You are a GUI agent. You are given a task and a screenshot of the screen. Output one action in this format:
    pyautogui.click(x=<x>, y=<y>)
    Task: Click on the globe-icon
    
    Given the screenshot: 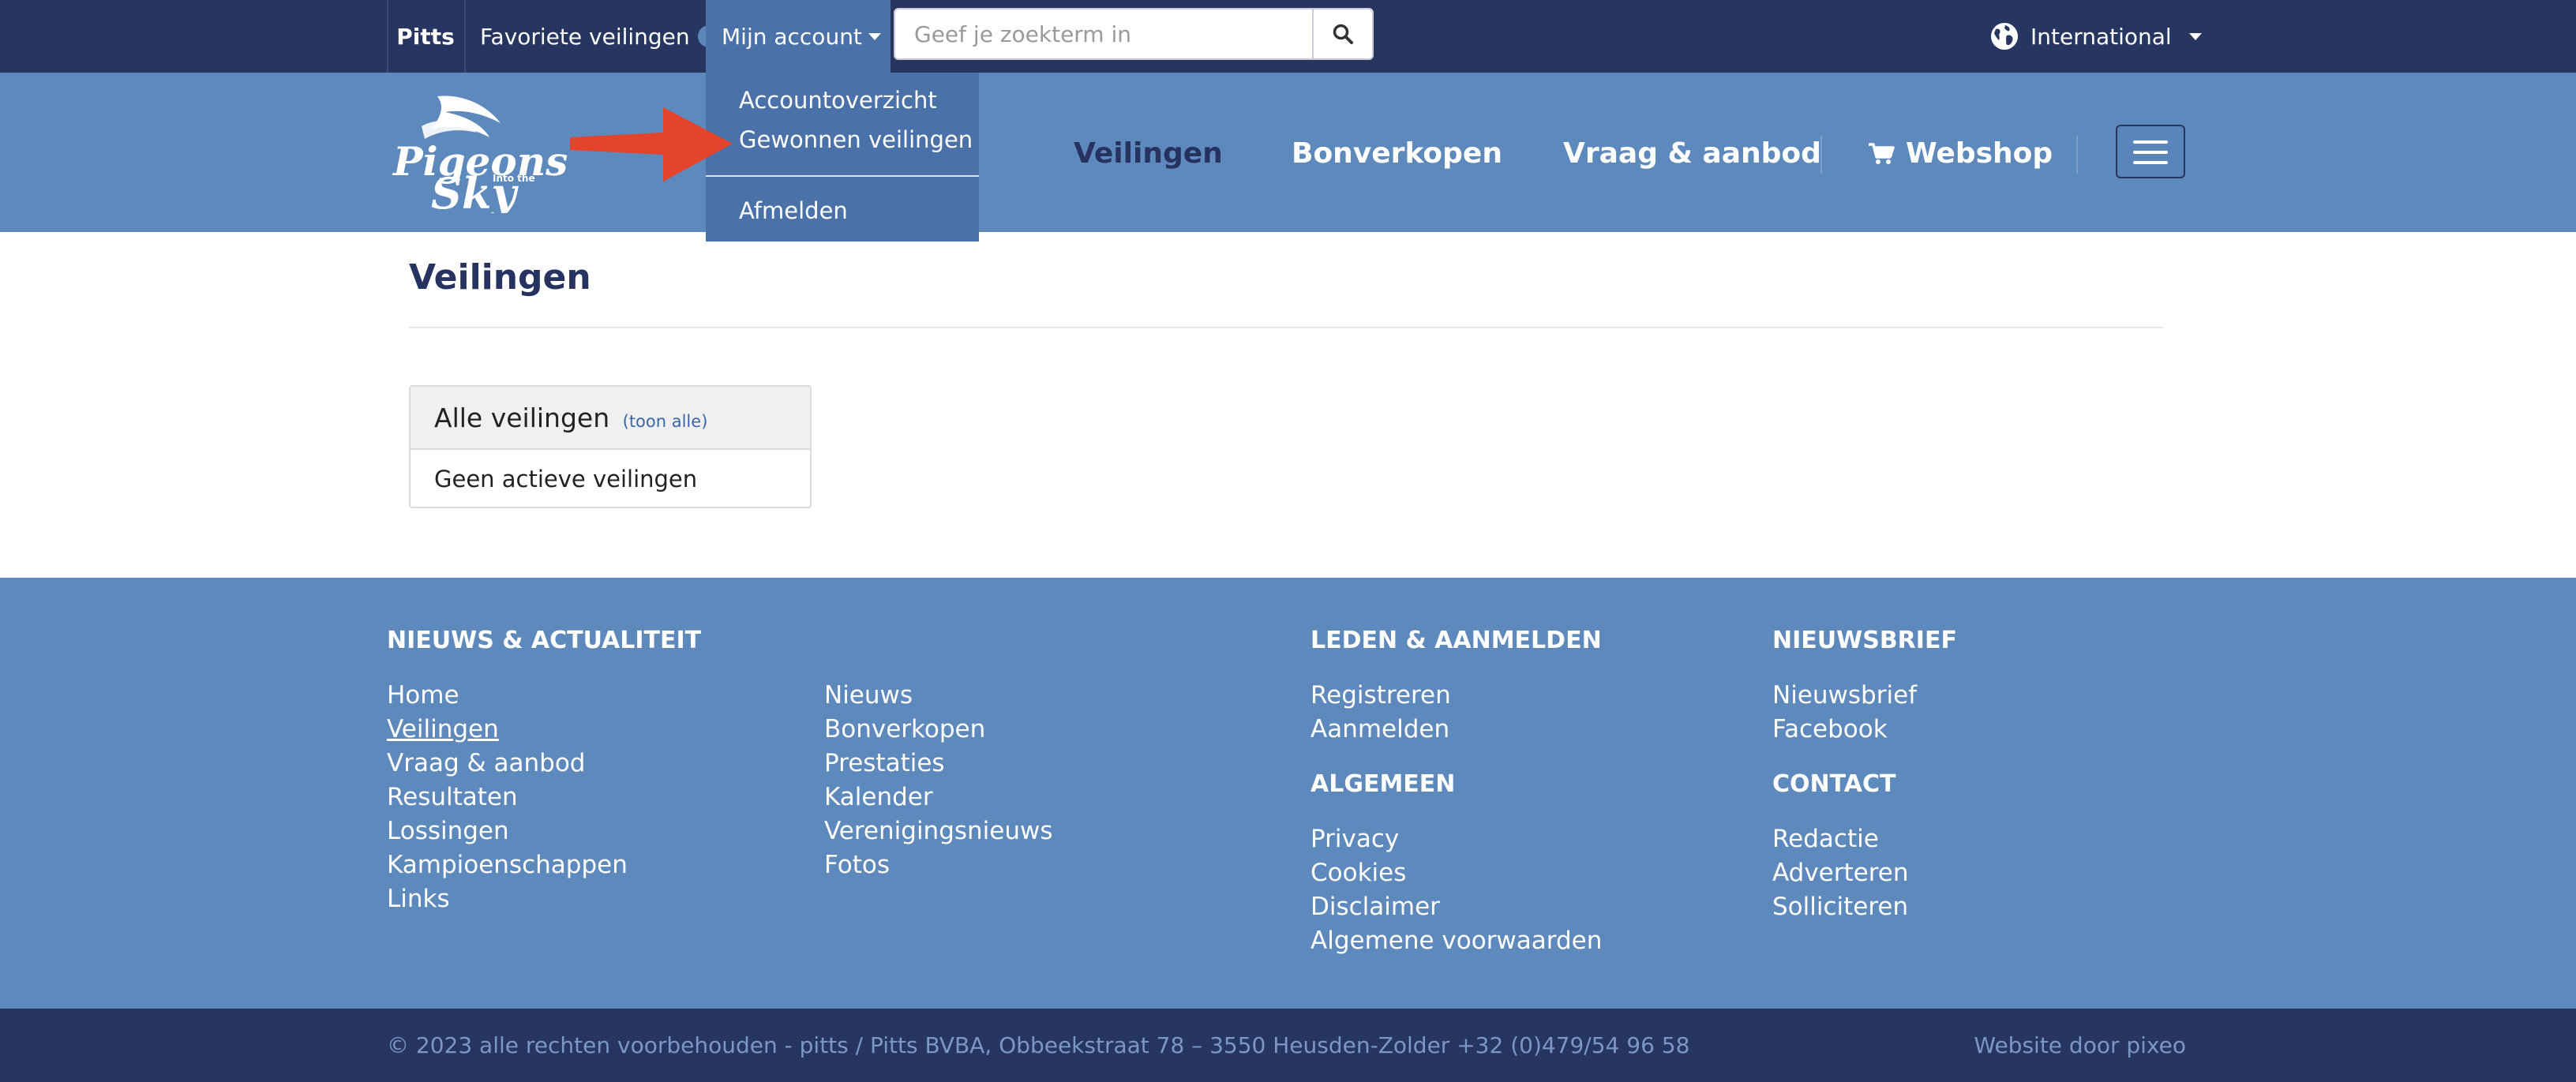 What is the action you would take?
    pyautogui.click(x=2004, y=36)
    